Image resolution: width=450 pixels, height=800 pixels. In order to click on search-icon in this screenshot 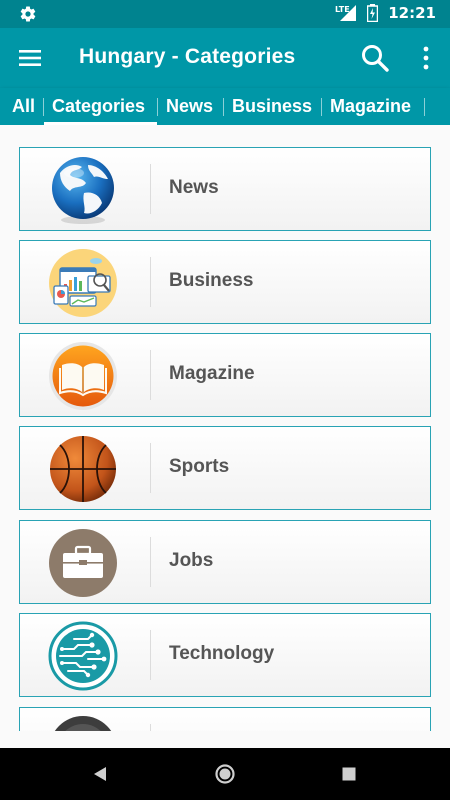, I will do `click(375, 58)`.